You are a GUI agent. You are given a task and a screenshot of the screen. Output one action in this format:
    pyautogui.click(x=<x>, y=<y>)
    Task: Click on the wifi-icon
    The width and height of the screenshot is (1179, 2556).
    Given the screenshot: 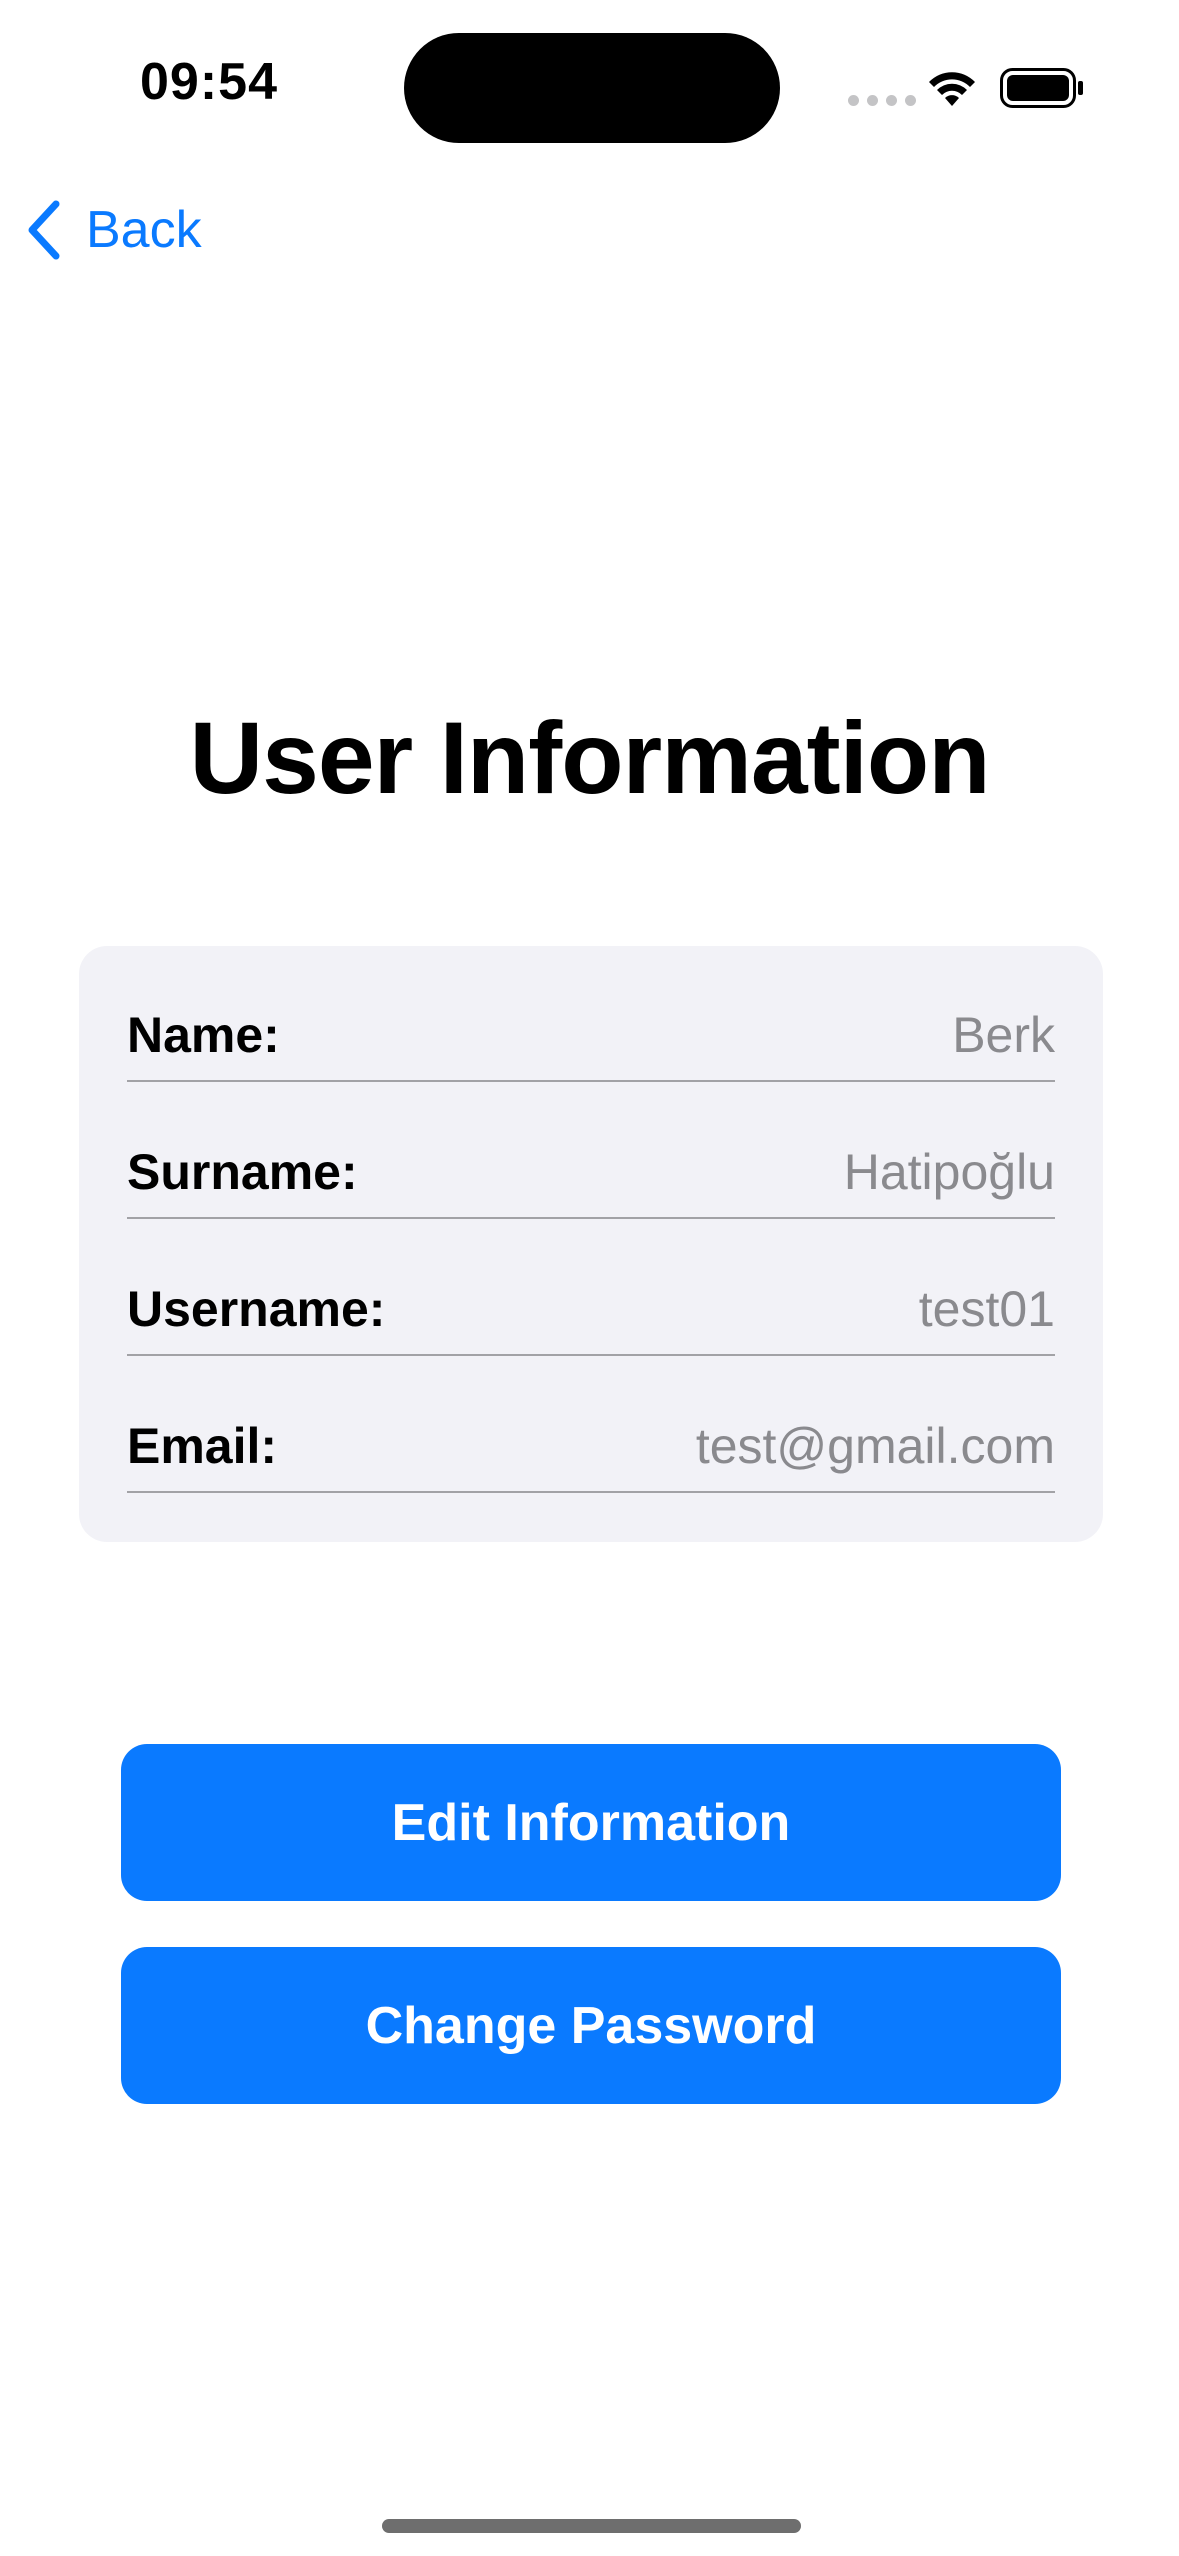 What is the action you would take?
    pyautogui.click(x=952, y=89)
    